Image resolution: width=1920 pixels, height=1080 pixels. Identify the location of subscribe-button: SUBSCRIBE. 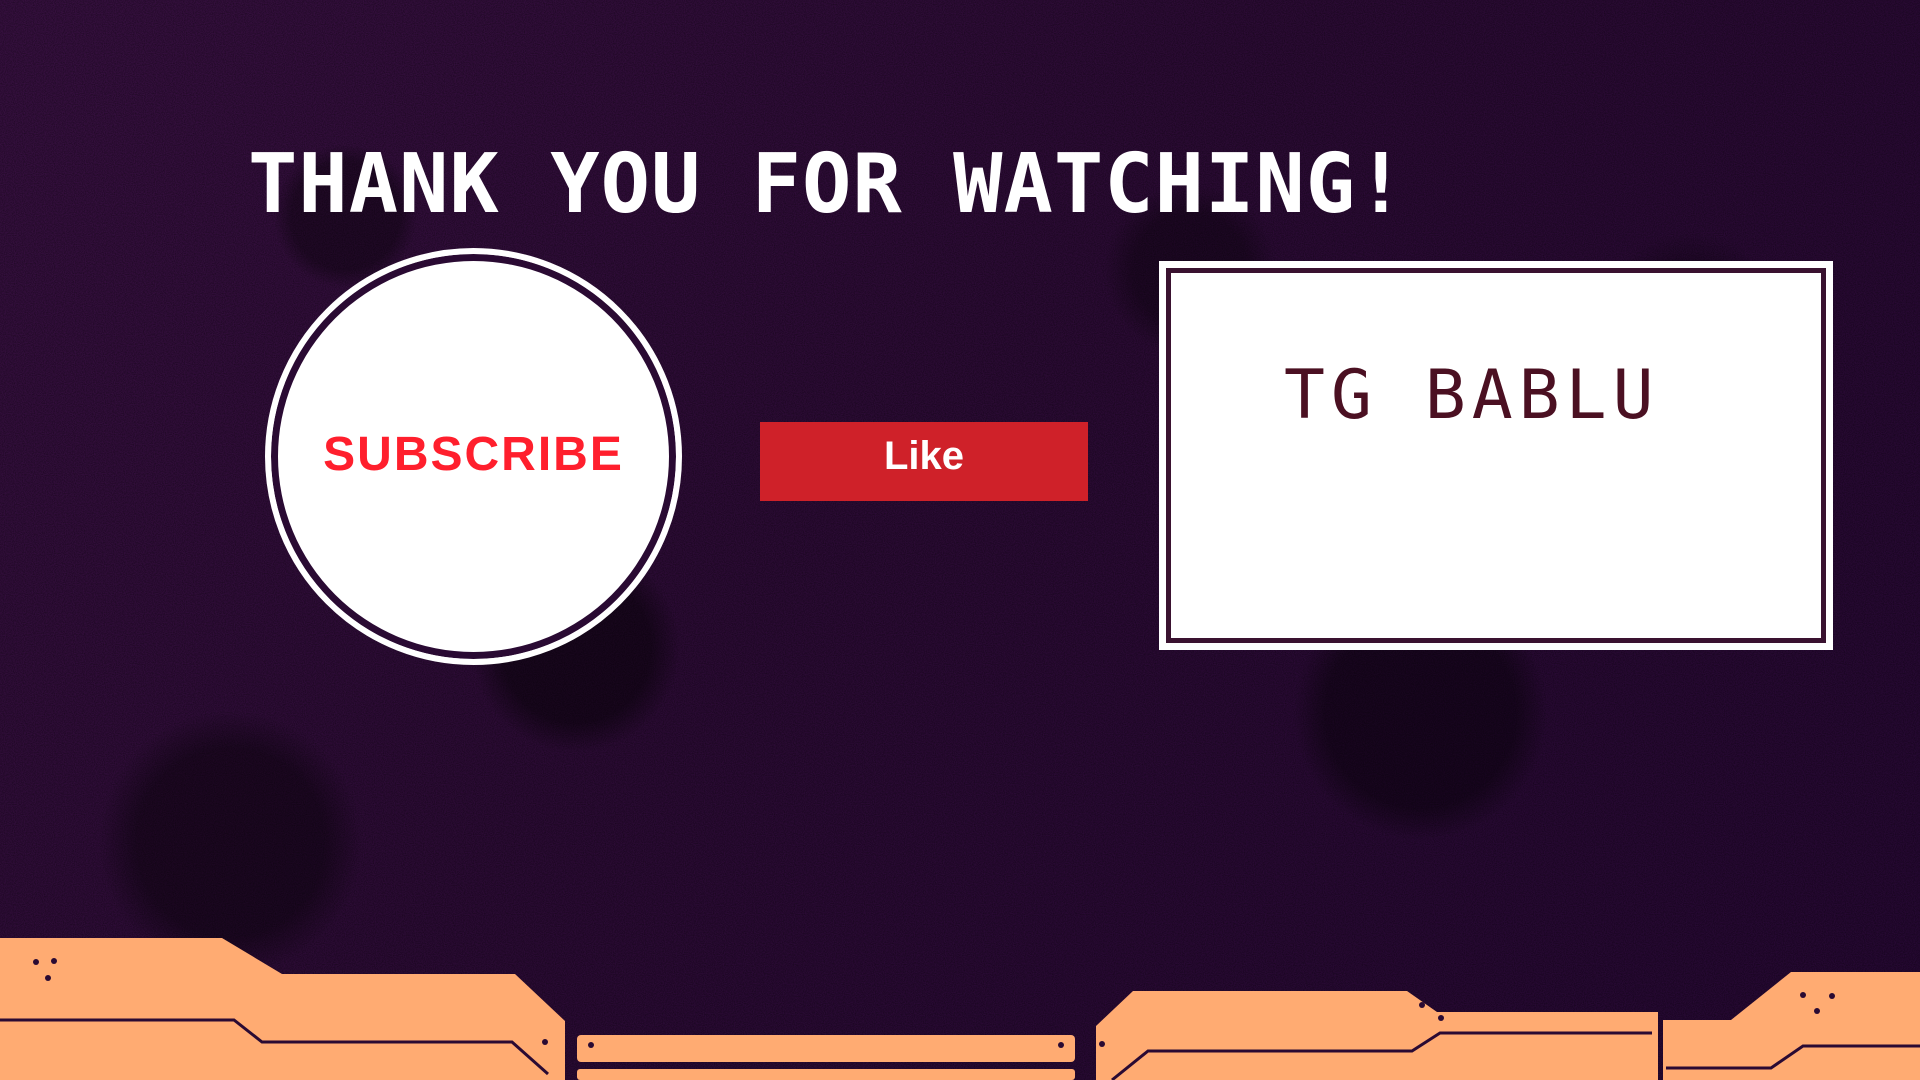
(473, 456).